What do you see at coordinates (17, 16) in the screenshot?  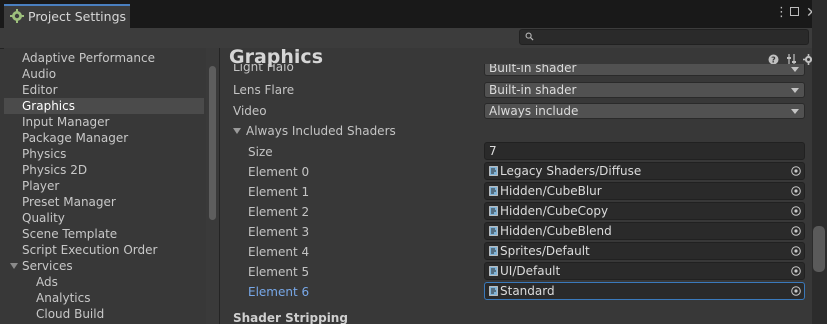 I see `settings-gear-icon` at bounding box center [17, 16].